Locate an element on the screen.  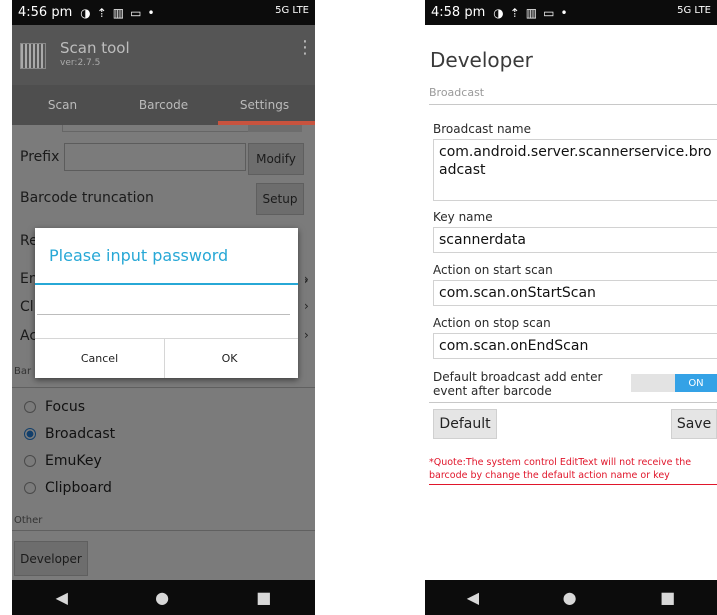
mode-focus: Focus is located at coordinates (54, 407).